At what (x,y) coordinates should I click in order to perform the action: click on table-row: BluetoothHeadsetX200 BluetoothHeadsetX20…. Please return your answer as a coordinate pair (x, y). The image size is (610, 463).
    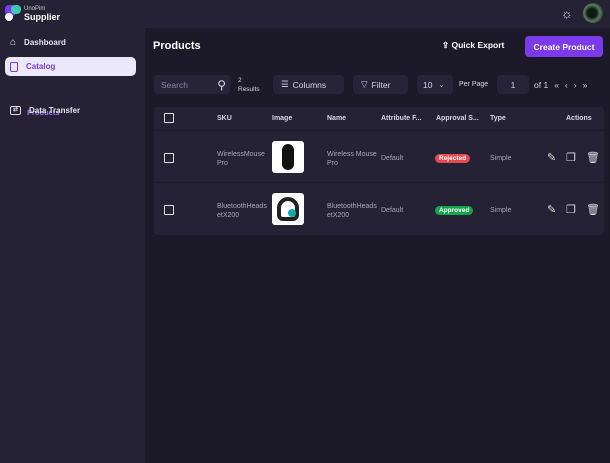
    Looking at the image, I should click on (379, 208).